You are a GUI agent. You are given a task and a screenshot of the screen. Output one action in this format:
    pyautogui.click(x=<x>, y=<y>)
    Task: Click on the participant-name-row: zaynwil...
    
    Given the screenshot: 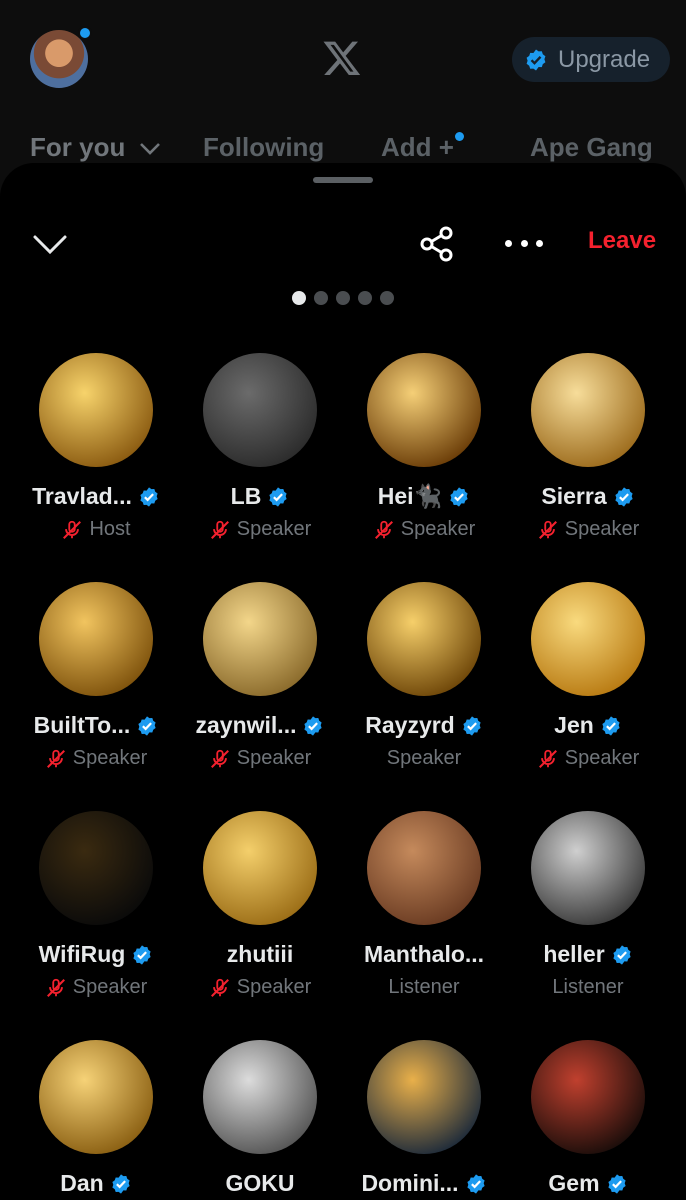 What is the action you would take?
    pyautogui.click(x=260, y=725)
    